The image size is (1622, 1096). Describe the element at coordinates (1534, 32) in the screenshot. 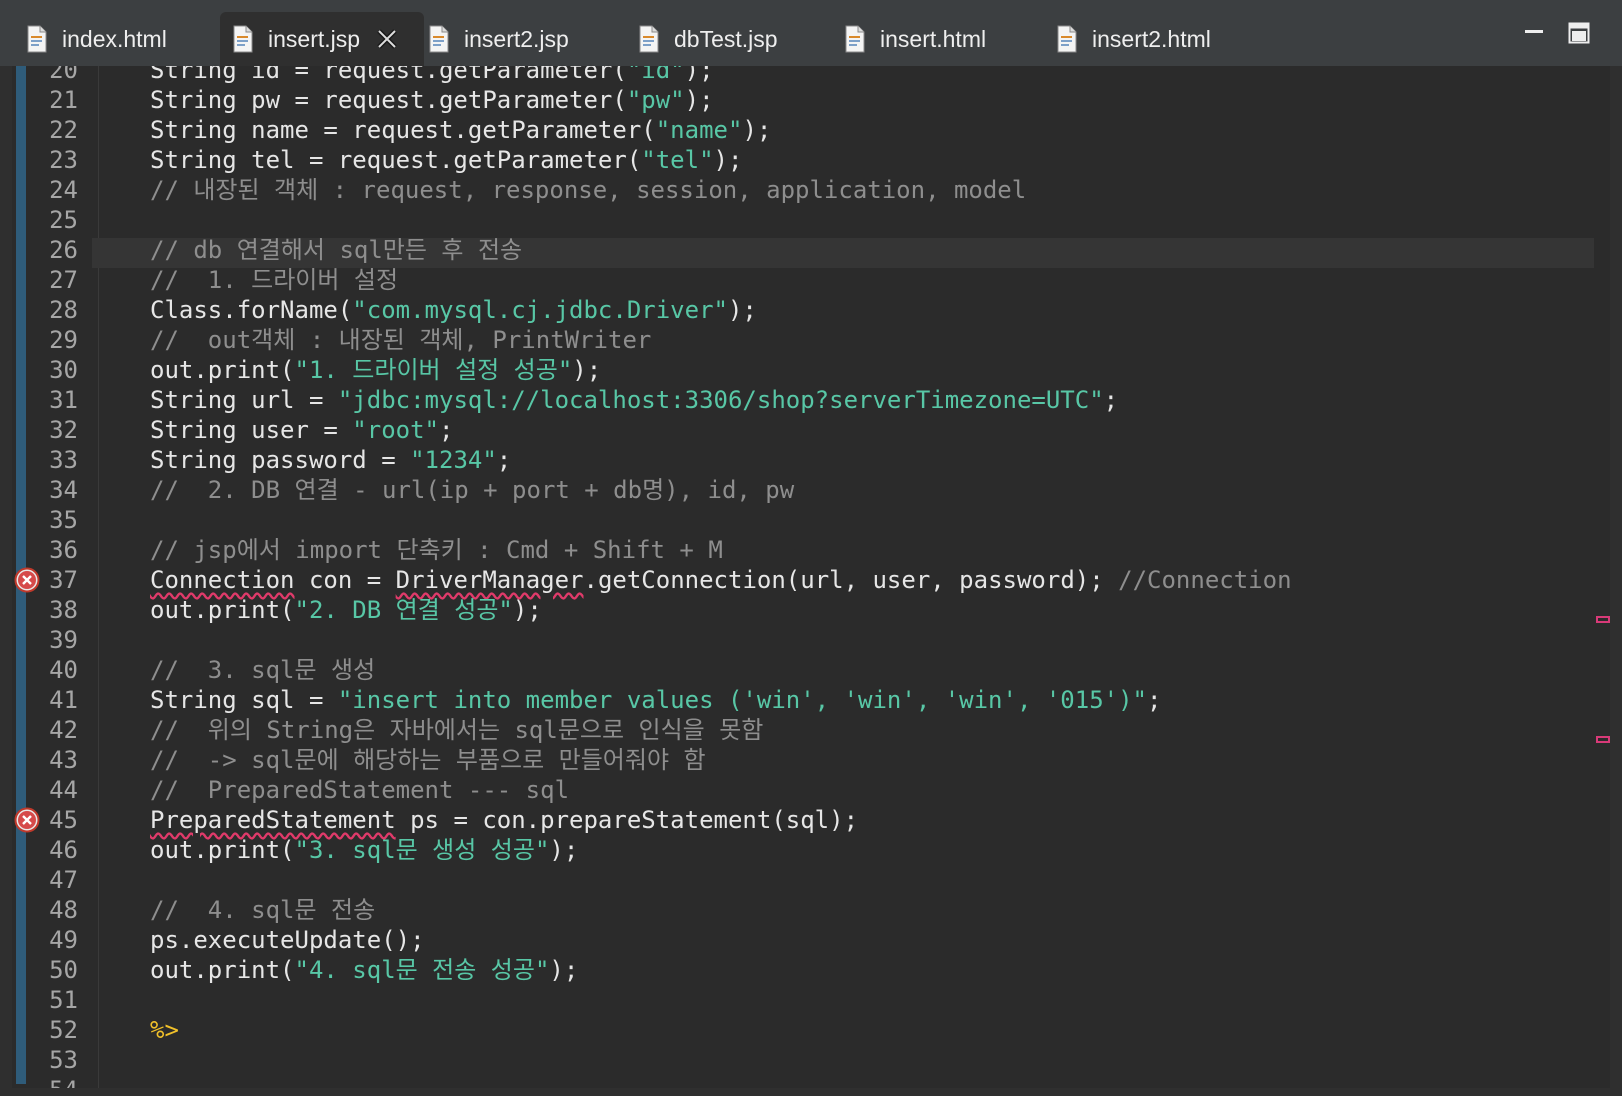

I see `minimize-icon` at that location.